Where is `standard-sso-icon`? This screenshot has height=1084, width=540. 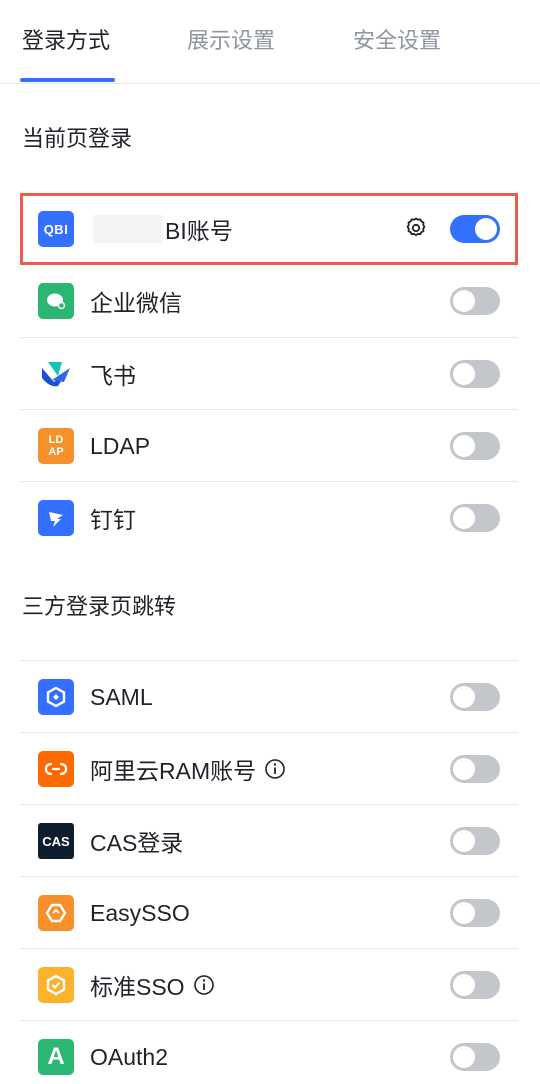 standard-sso-icon is located at coordinates (56, 985).